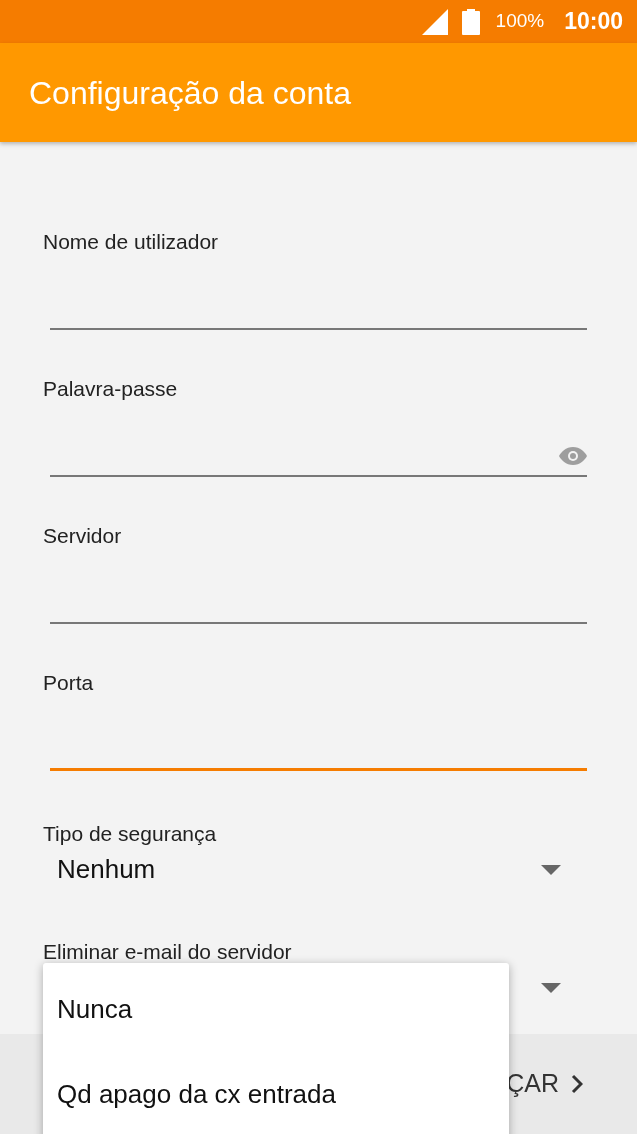 The width and height of the screenshot is (637, 1134). I want to click on field-label: Porta, so click(68, 683).